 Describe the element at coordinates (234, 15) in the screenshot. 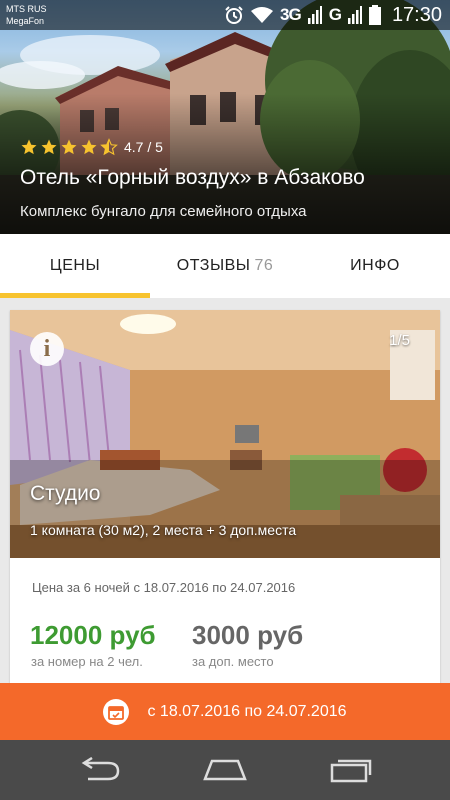

I see `alarm-icon` at that location.